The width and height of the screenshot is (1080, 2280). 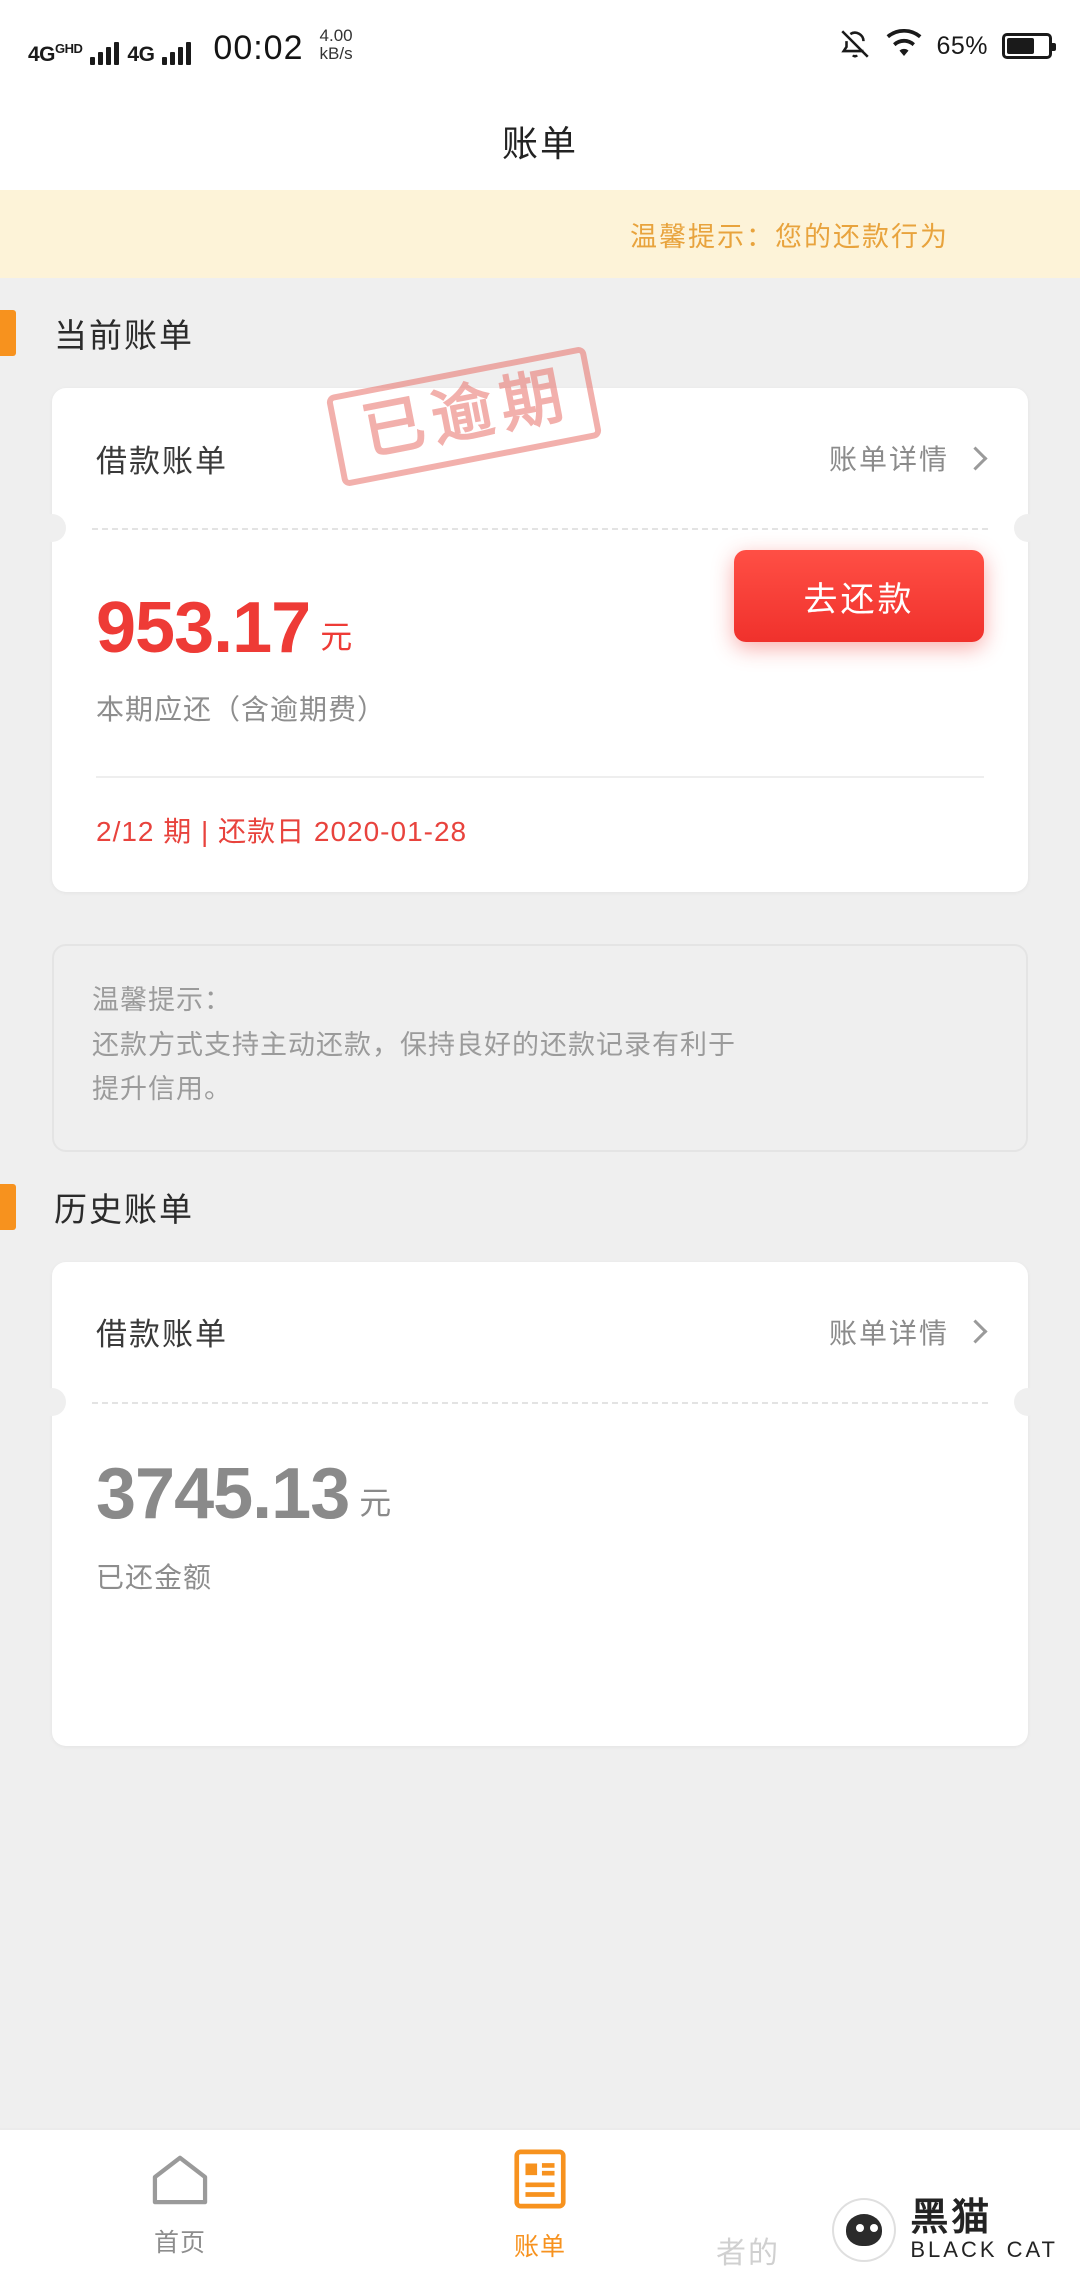 I want to click on tab-bill: 账单, so click(x=540, y=2205).